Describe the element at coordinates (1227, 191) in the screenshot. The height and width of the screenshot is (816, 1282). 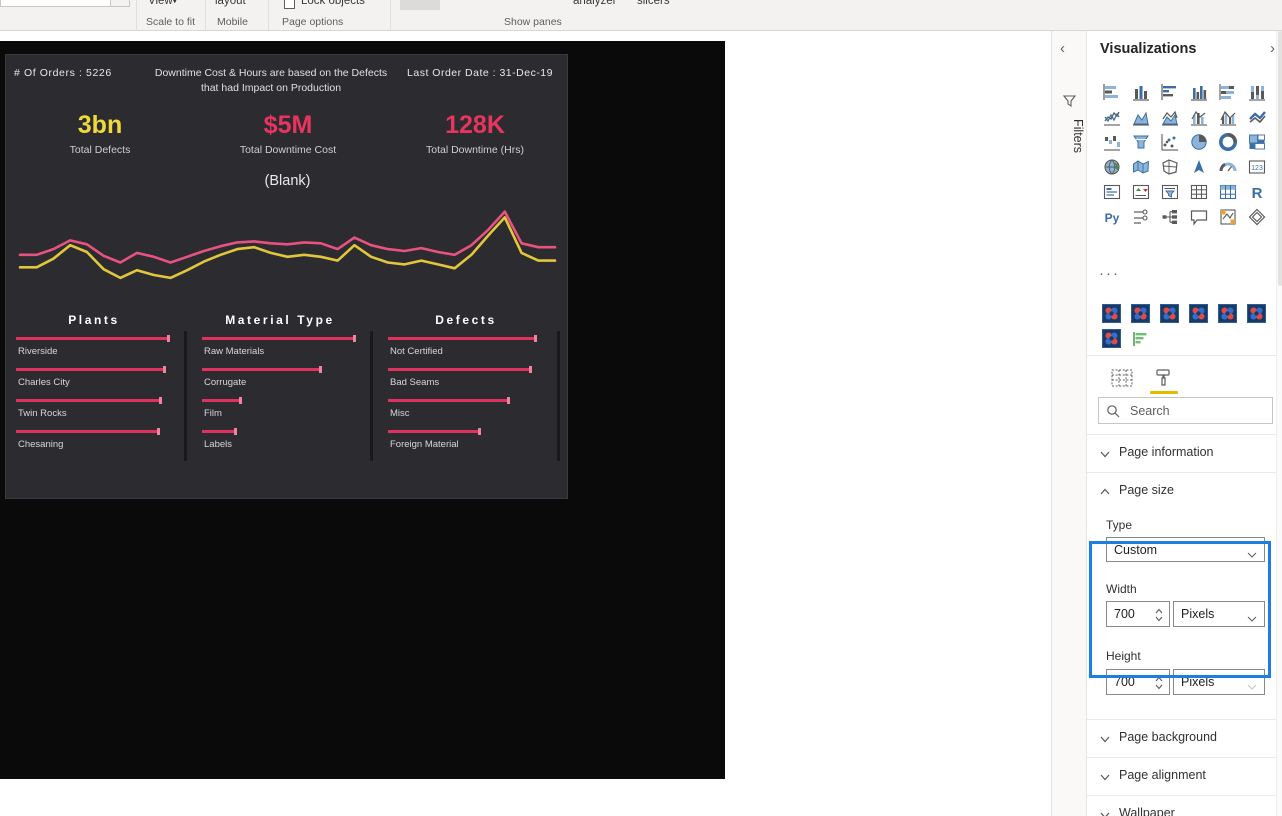
I see `matrix-icon` at that location.